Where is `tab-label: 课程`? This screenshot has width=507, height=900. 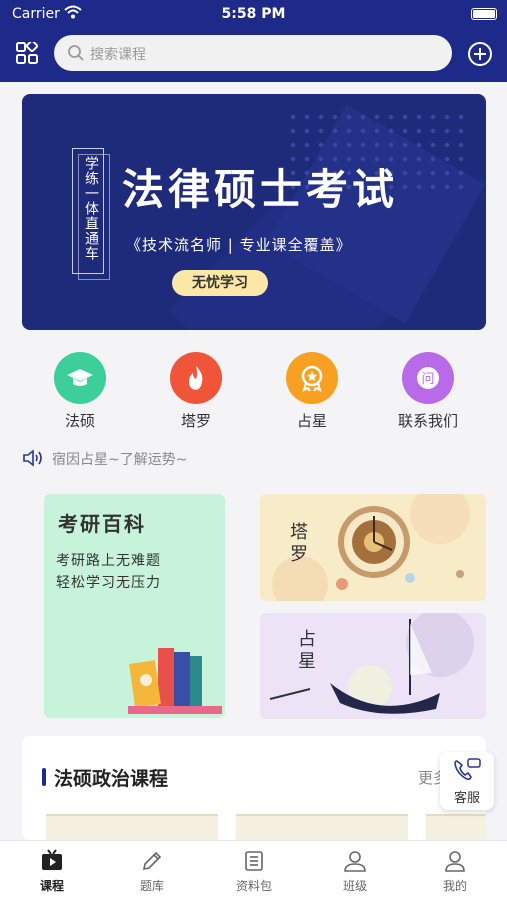
tab-label: 课程 is located at coordinates (51, 886).